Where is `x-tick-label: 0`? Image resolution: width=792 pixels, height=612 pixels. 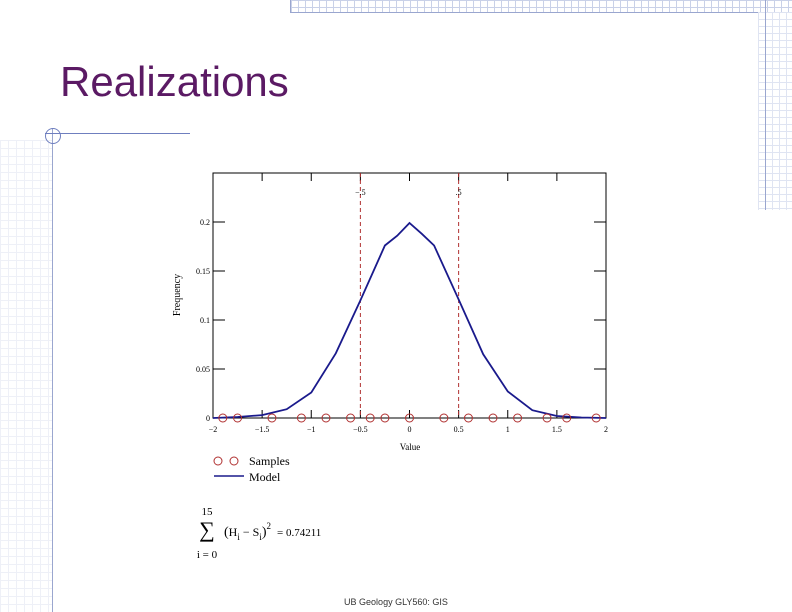 x-tick-label: 0 is located at coordinates (410, 429).